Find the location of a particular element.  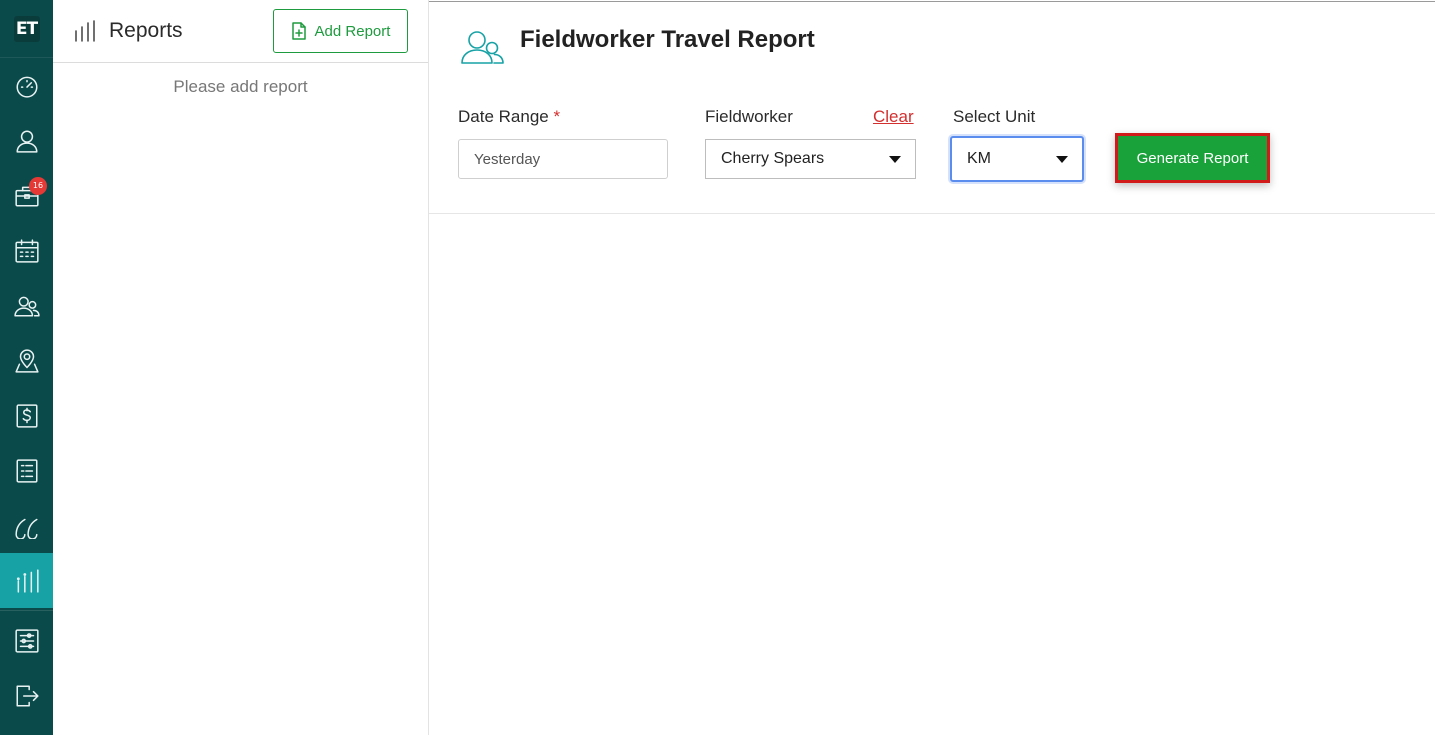

map-pin-icon is located at coordinates (26, 360).